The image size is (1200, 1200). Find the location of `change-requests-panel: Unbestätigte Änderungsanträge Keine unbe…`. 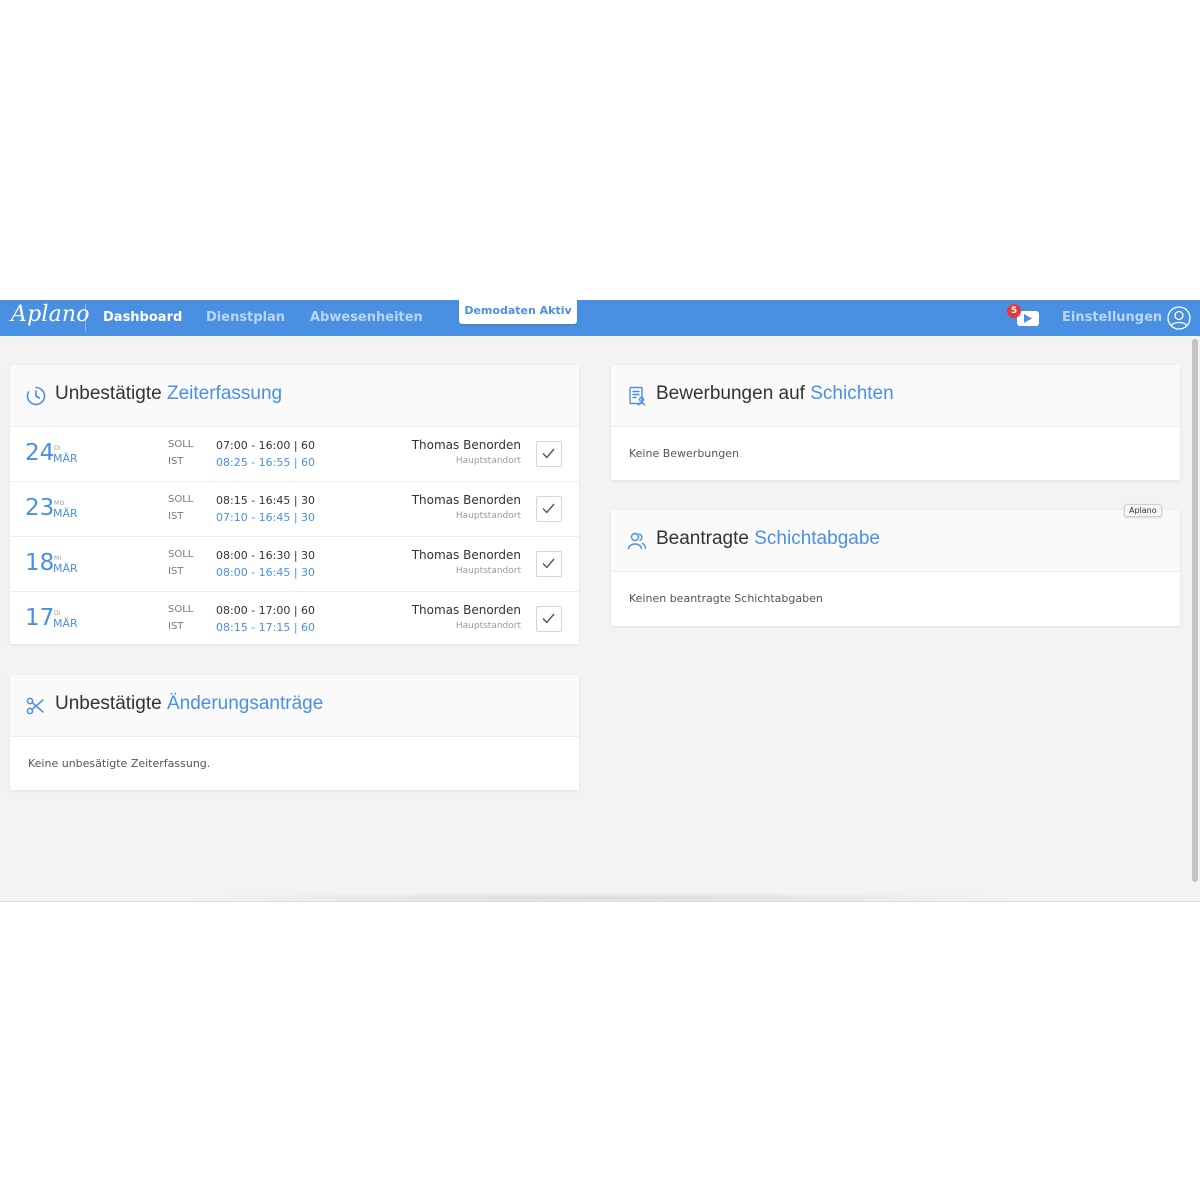

change-requests-panel: Unbestätigte Änderungsanträge Keine unbe… is located at coordinates (294, 732).